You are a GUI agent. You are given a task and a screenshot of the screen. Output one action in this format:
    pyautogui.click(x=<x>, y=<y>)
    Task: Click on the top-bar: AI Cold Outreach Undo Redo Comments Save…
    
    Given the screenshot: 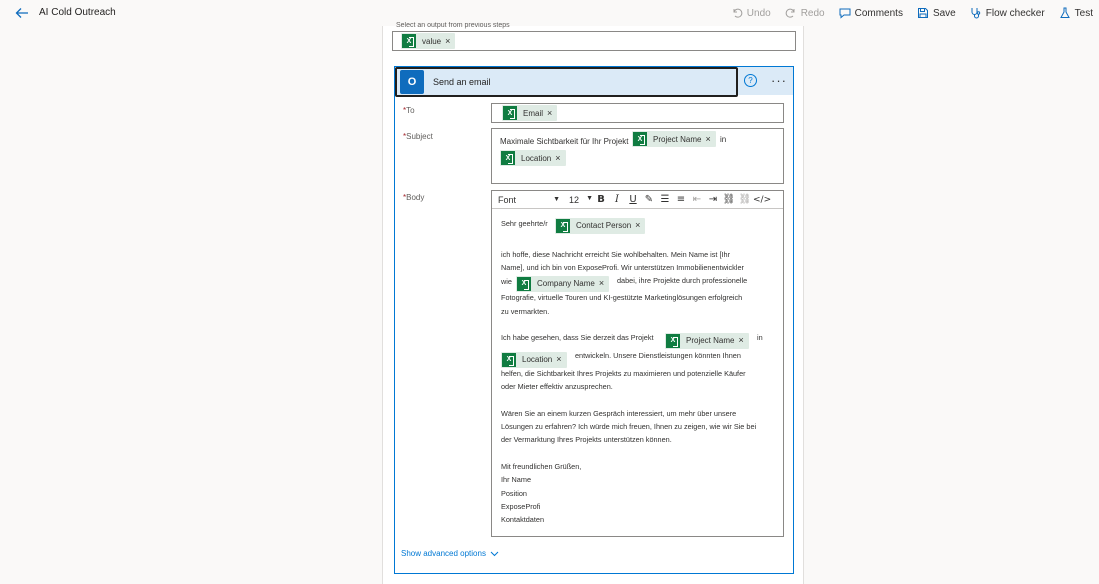 What is the action you would take?
    pyautogui.click(x=549, y=13)
    